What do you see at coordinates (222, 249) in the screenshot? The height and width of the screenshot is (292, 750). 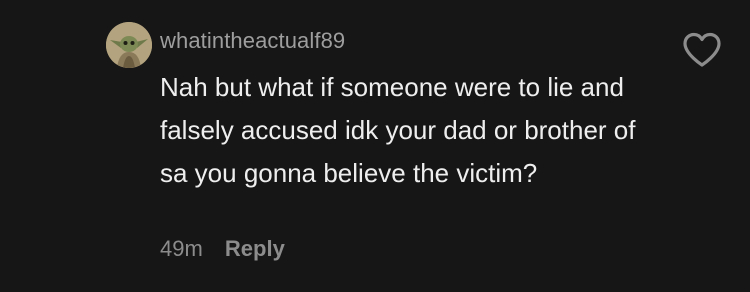 I see `comment-meta: 49m Reply` at bounding box center [222, 249].